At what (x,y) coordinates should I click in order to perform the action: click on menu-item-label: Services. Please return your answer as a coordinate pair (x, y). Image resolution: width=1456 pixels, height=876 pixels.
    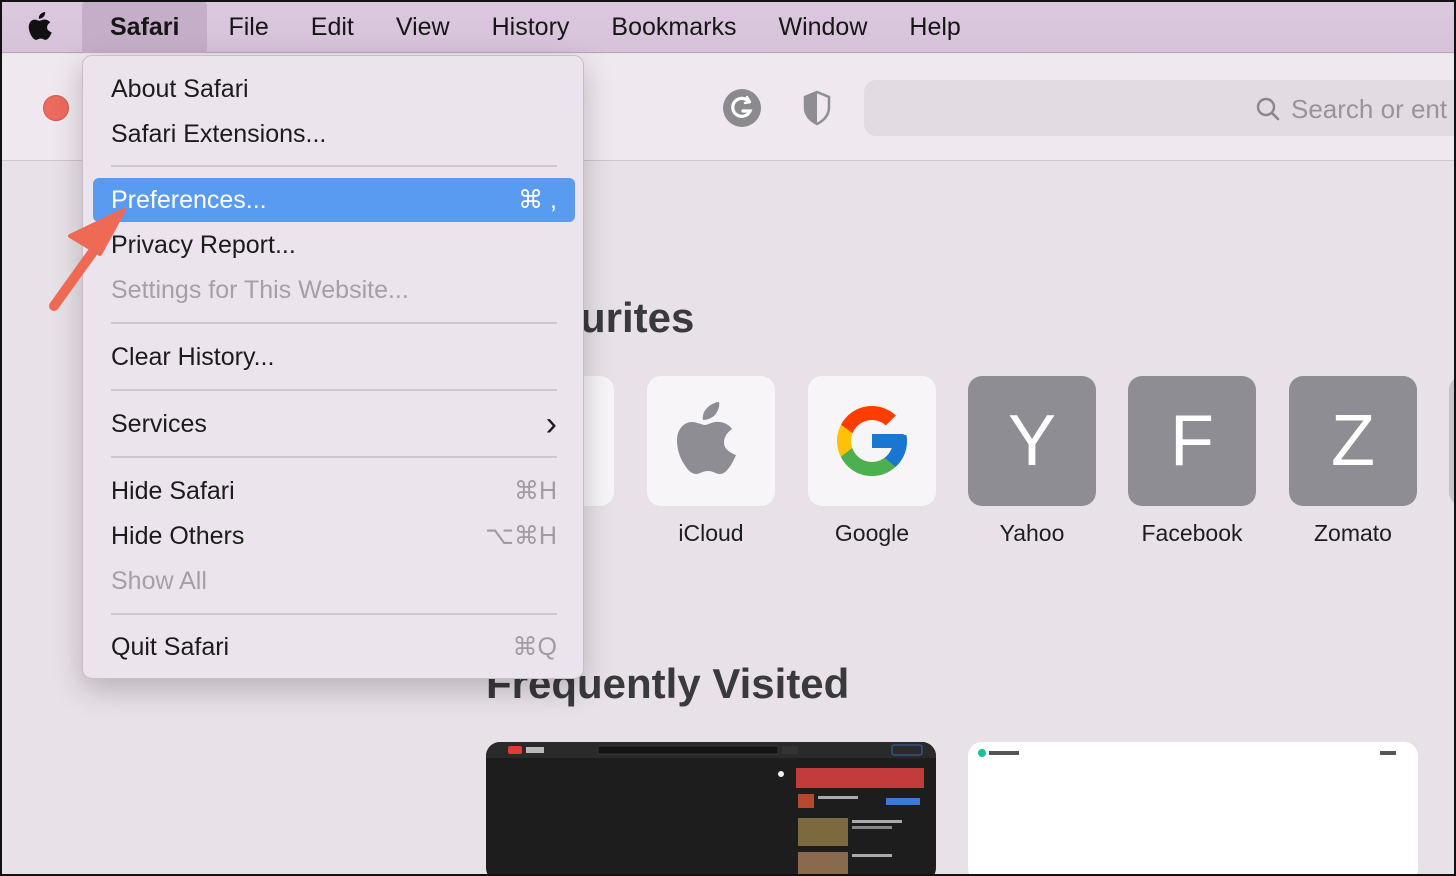
    Looking at the image, I should click on (159, 423).